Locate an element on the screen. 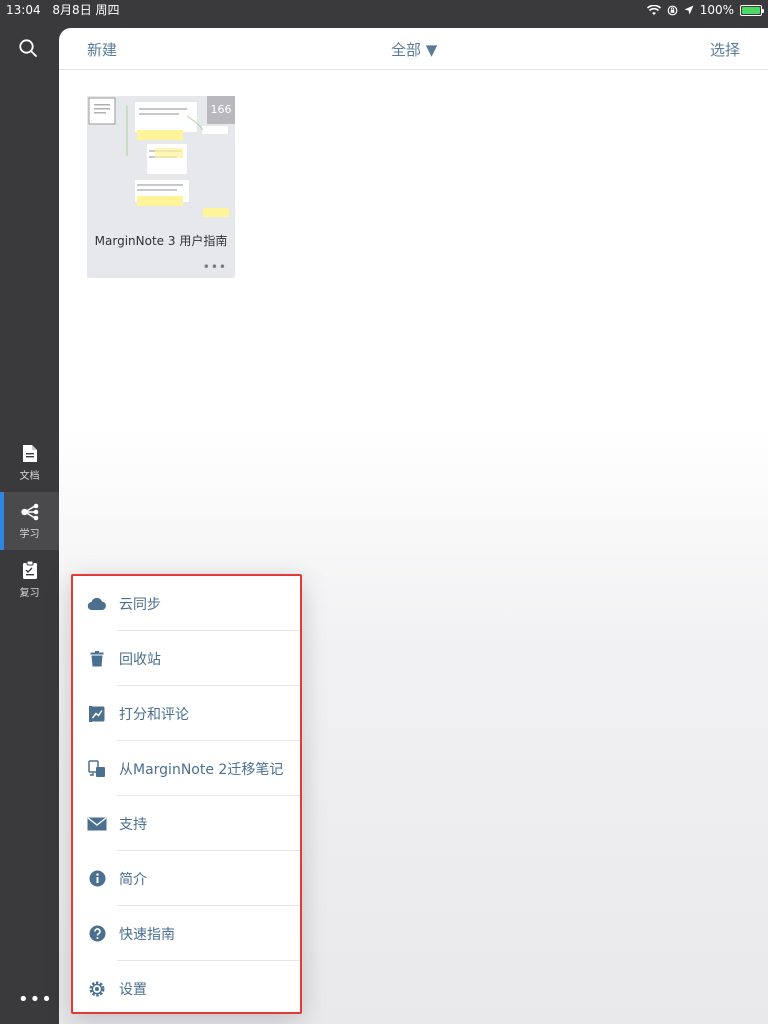 This screenshot has height=1024, width=768. rotation-lock-icon is located at coordinates (672, 10).